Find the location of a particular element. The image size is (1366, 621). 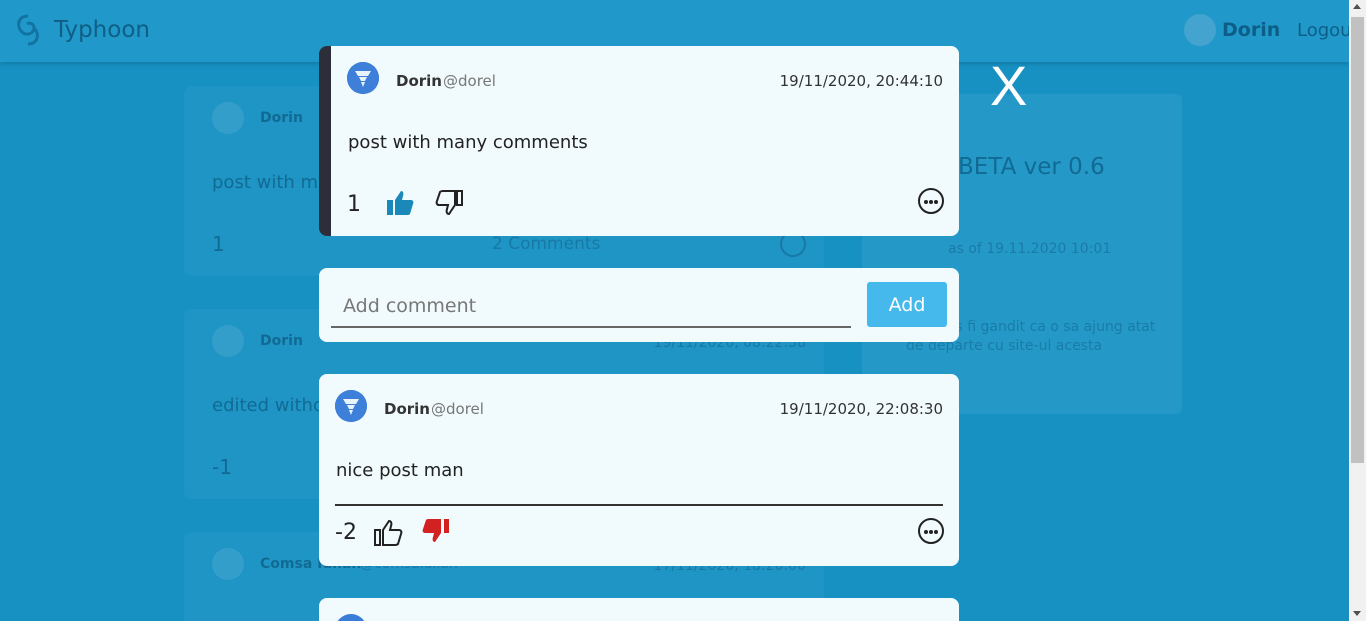

post-author-handle: @dorel is located at coordinates (469, 81).